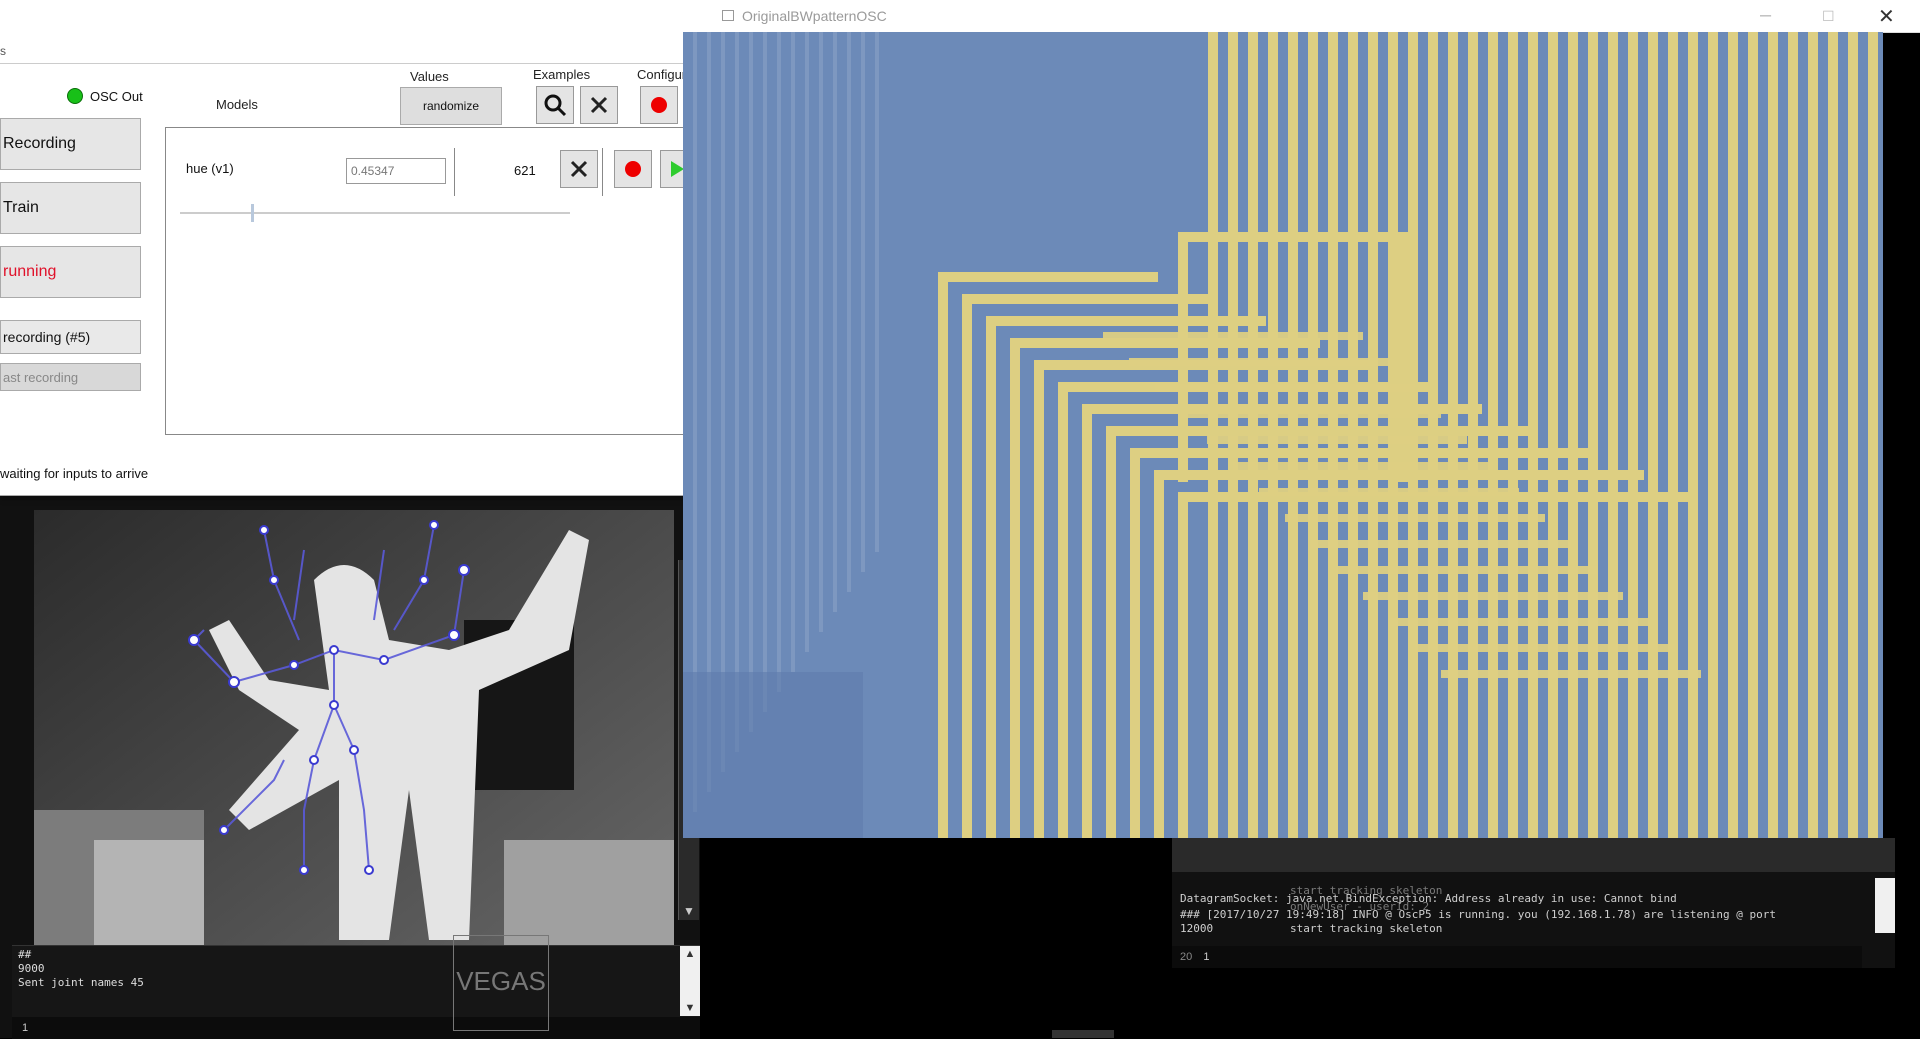 This screenshot has height=1039, width=1920. I want to click on window-titlebar: s, so click(356, 30).